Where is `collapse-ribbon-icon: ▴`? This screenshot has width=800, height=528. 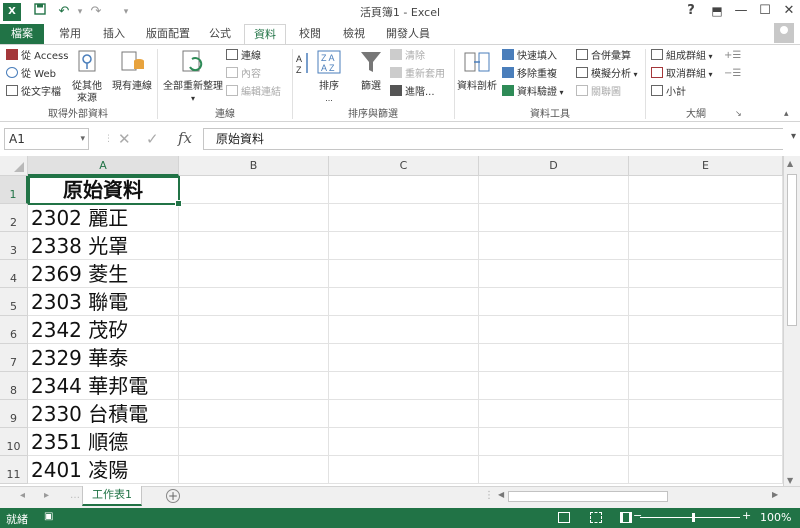
collapse-ribbon-icon: ▴ is located at coordinates (786, 114).